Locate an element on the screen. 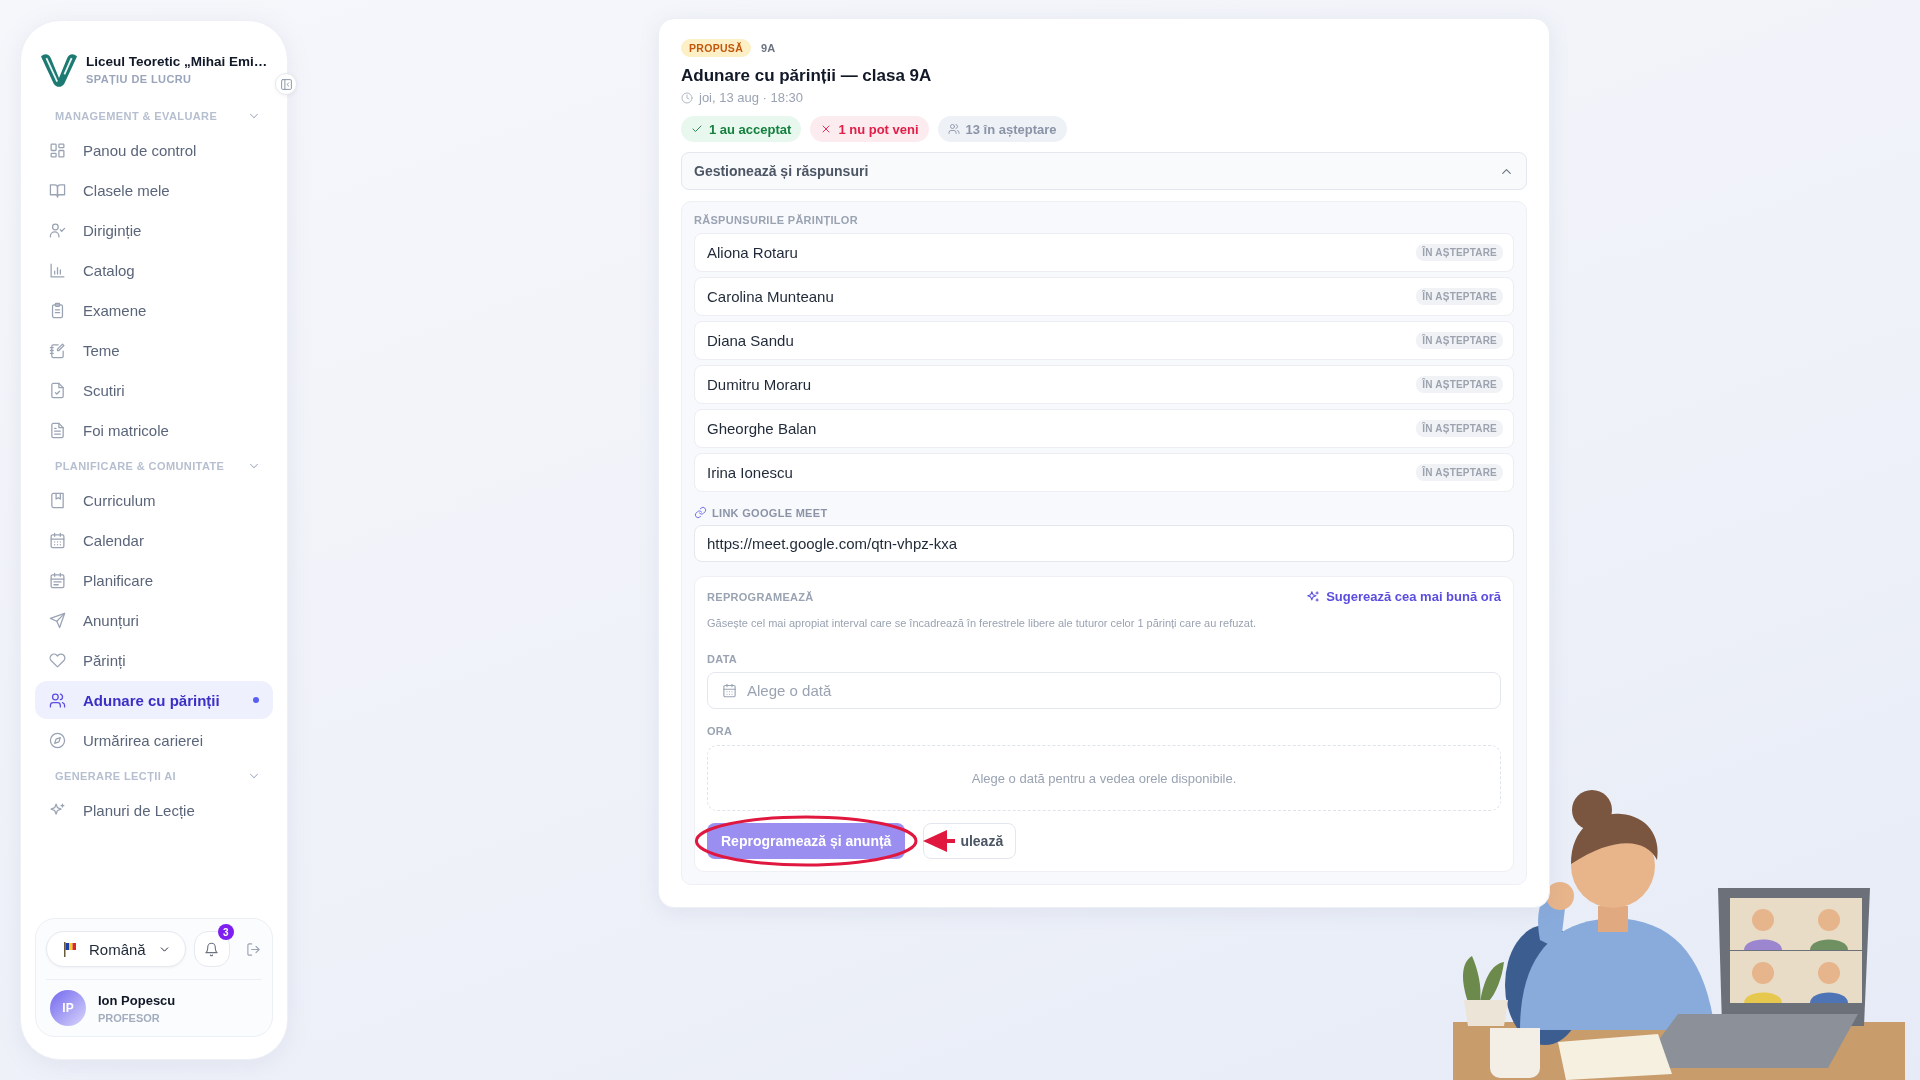 The width and height of the screenshot is (1920, 1080). flag-icon is located at coordinates (70, 949).